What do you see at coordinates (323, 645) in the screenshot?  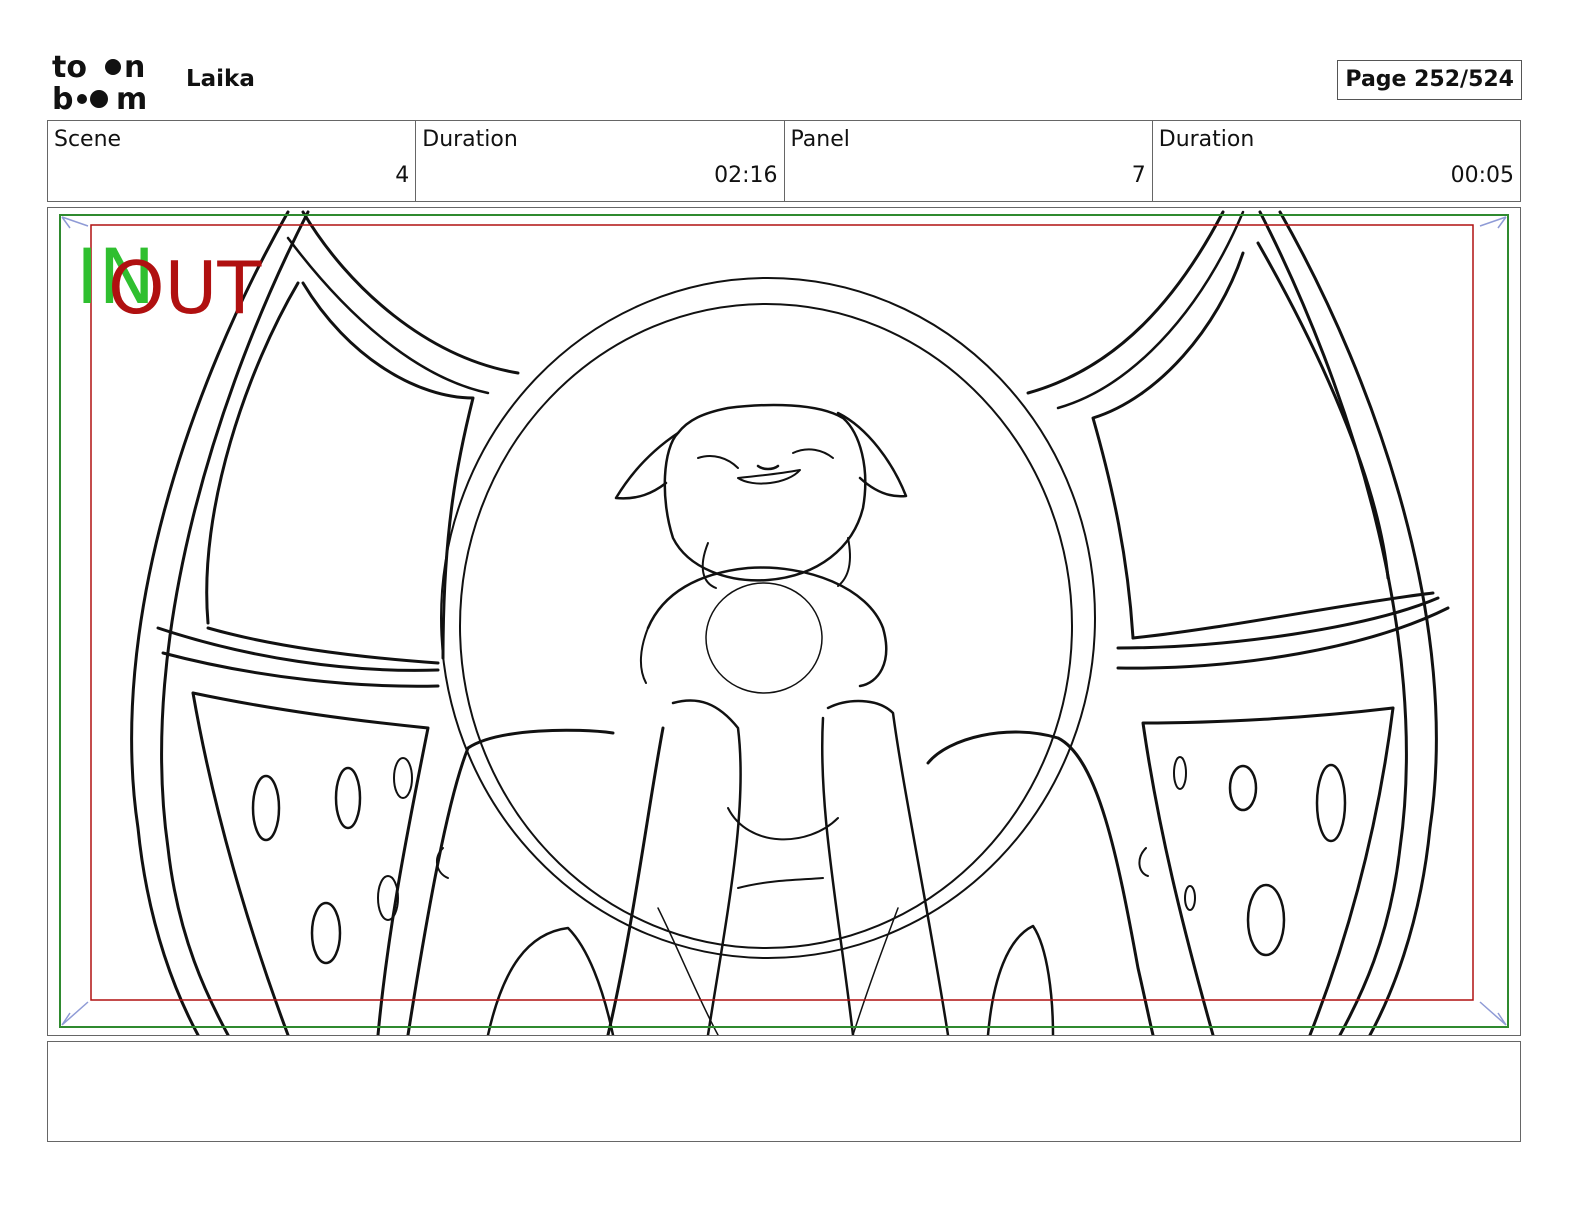 I see `window-left-sill` at bounding box center [323, 645].